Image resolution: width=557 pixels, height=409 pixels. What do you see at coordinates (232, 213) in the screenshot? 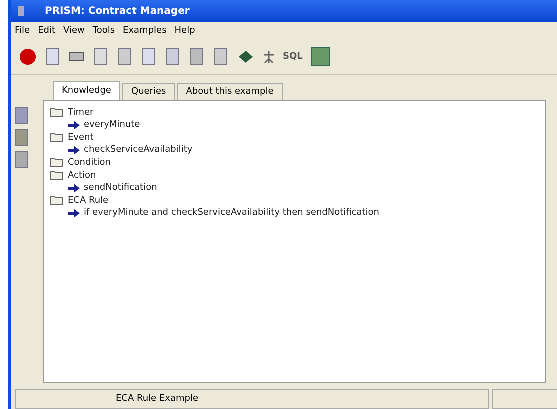
I see `tree-leaf: if everyMinute and checkServiceAvailability then sendNotification` at bounding box center [232, 213].